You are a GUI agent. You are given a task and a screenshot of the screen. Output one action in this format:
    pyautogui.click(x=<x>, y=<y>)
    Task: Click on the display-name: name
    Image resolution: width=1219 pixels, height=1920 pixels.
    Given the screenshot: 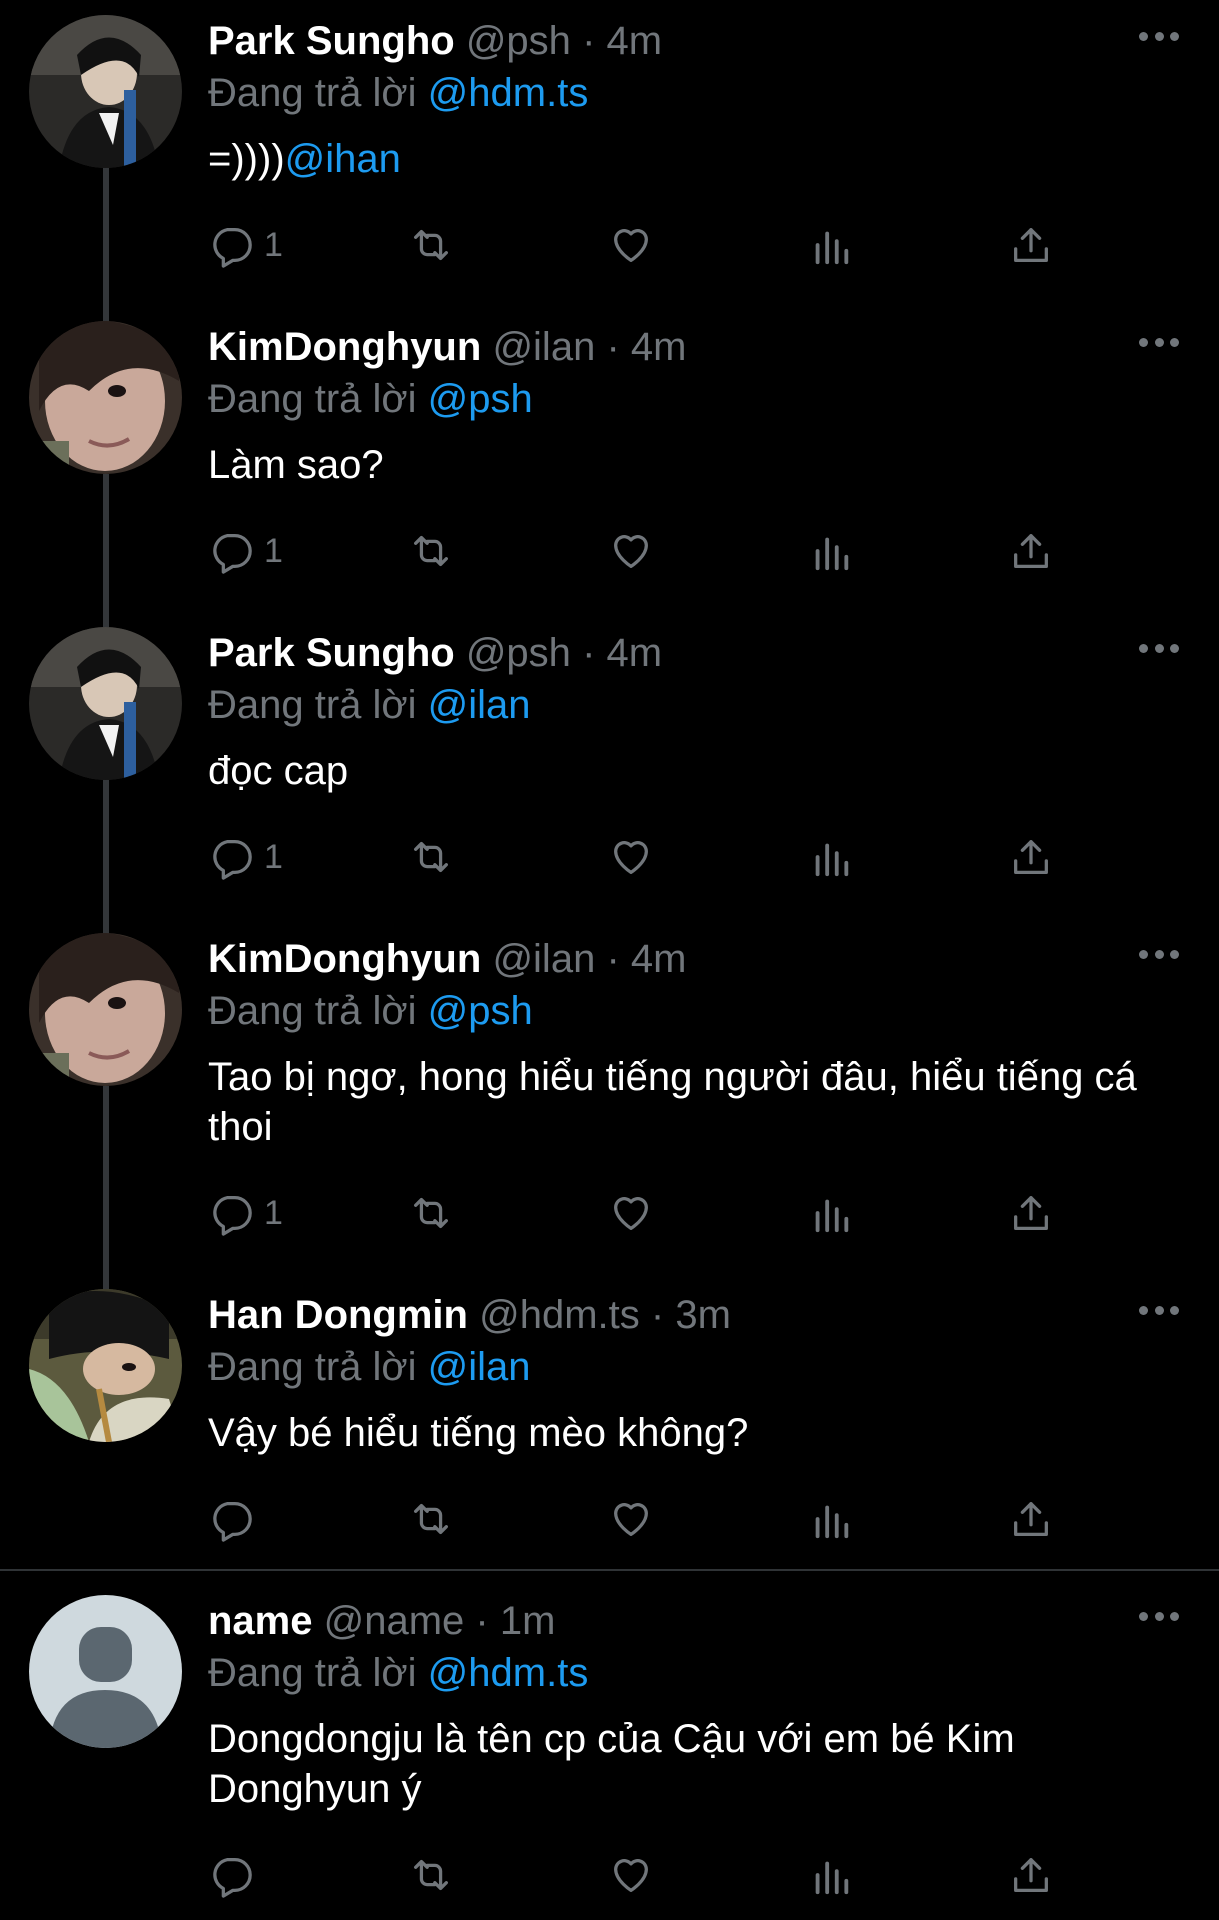 What is the action you would take?
    pyautogui.click(x=260, y=1621)
    